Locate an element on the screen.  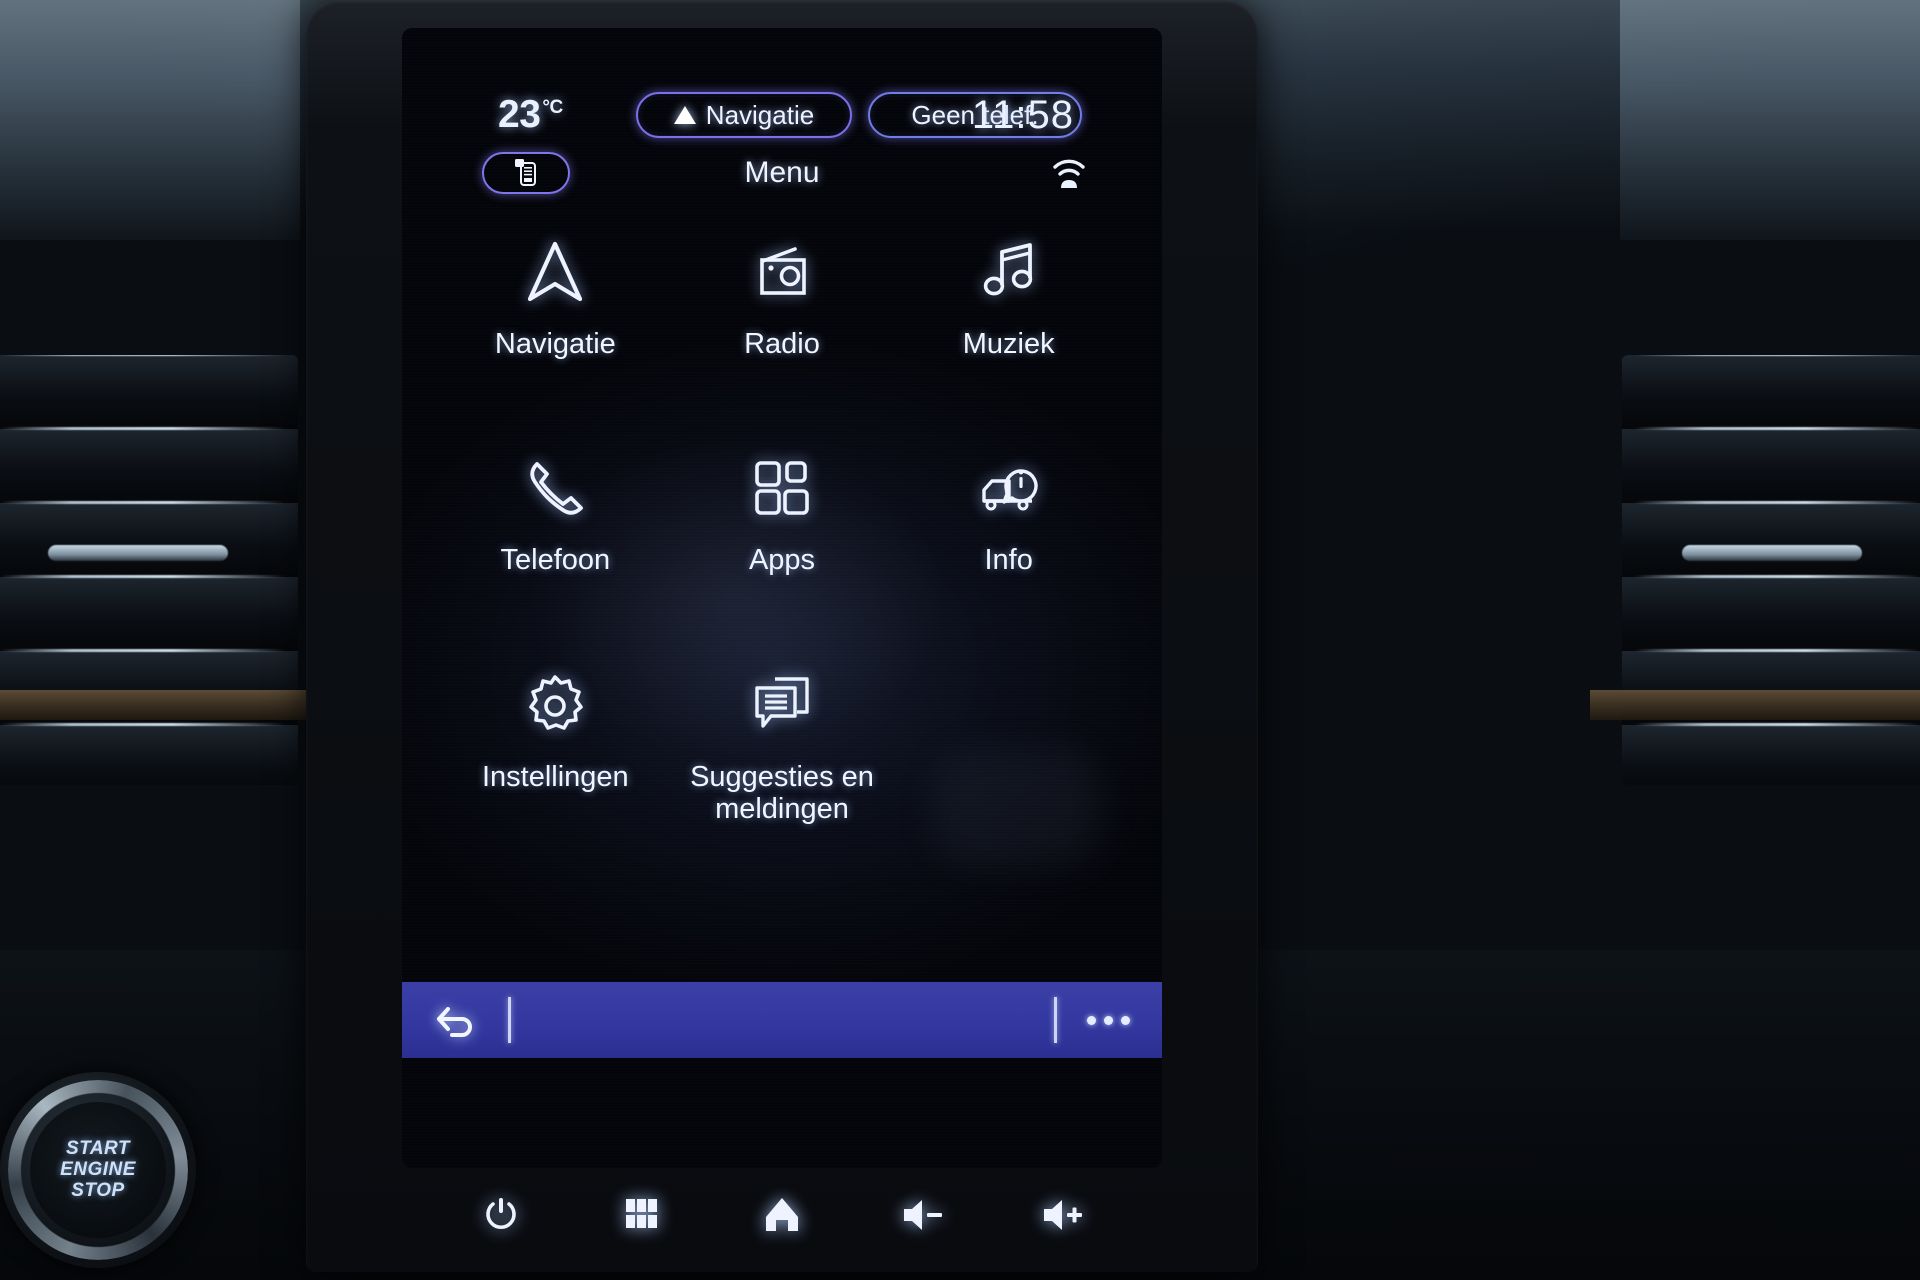
power-button is located at coordinates (501, 1215).